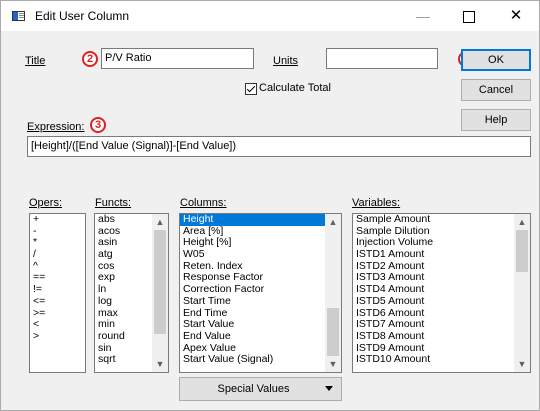 The width and height of the screenshot is (540, 411). Describe the element at coordinates (295, 88) in the screenshot. I see `calculate-total-label: Calculate Total` at that location.